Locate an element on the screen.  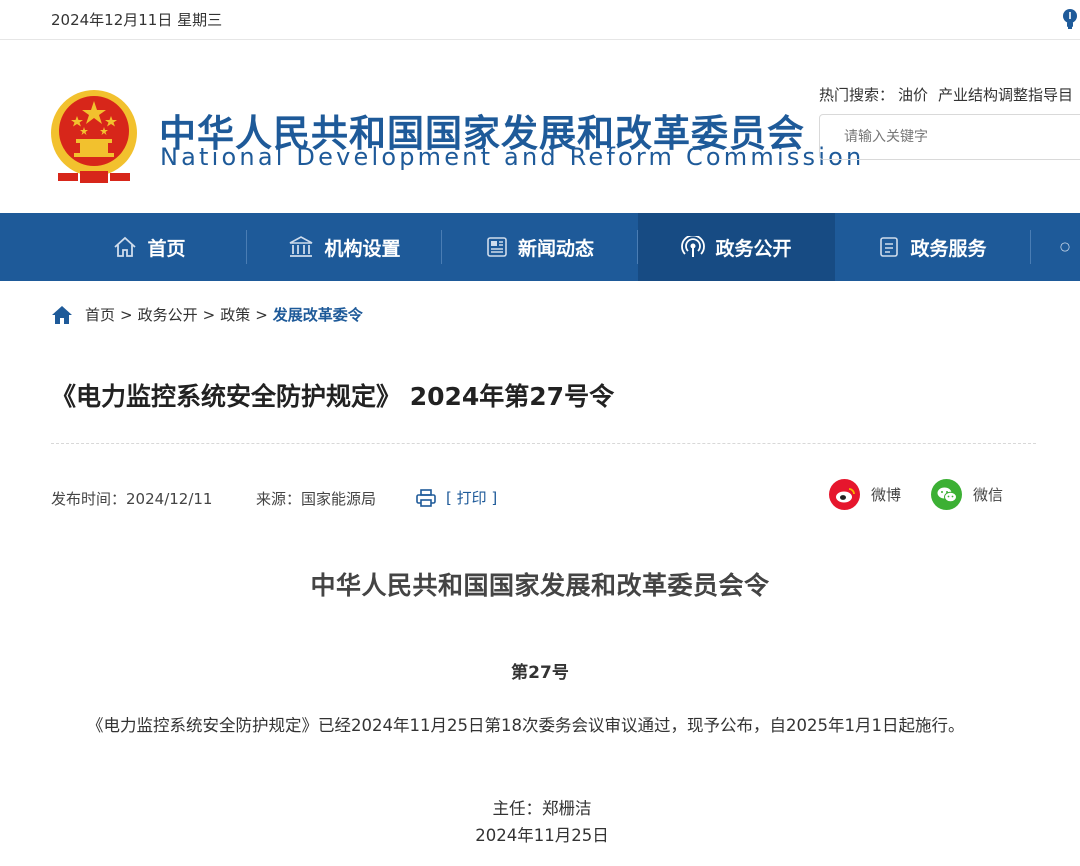
publish-label: 发布时间： is located at coordinates (89, 499).